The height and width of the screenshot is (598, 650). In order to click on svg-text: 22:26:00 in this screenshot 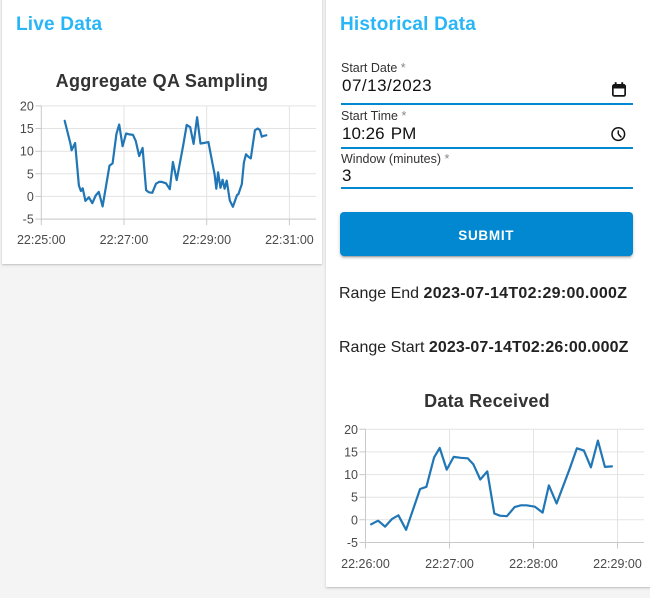, I will do `click(365, 564)`.